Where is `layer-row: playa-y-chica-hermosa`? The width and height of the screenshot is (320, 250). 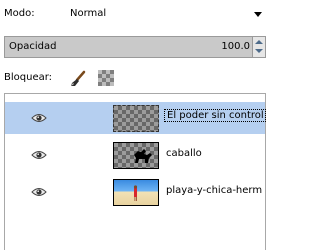 layer-row: playa-y-chica-hermosa is located at coordinates (135, 192).